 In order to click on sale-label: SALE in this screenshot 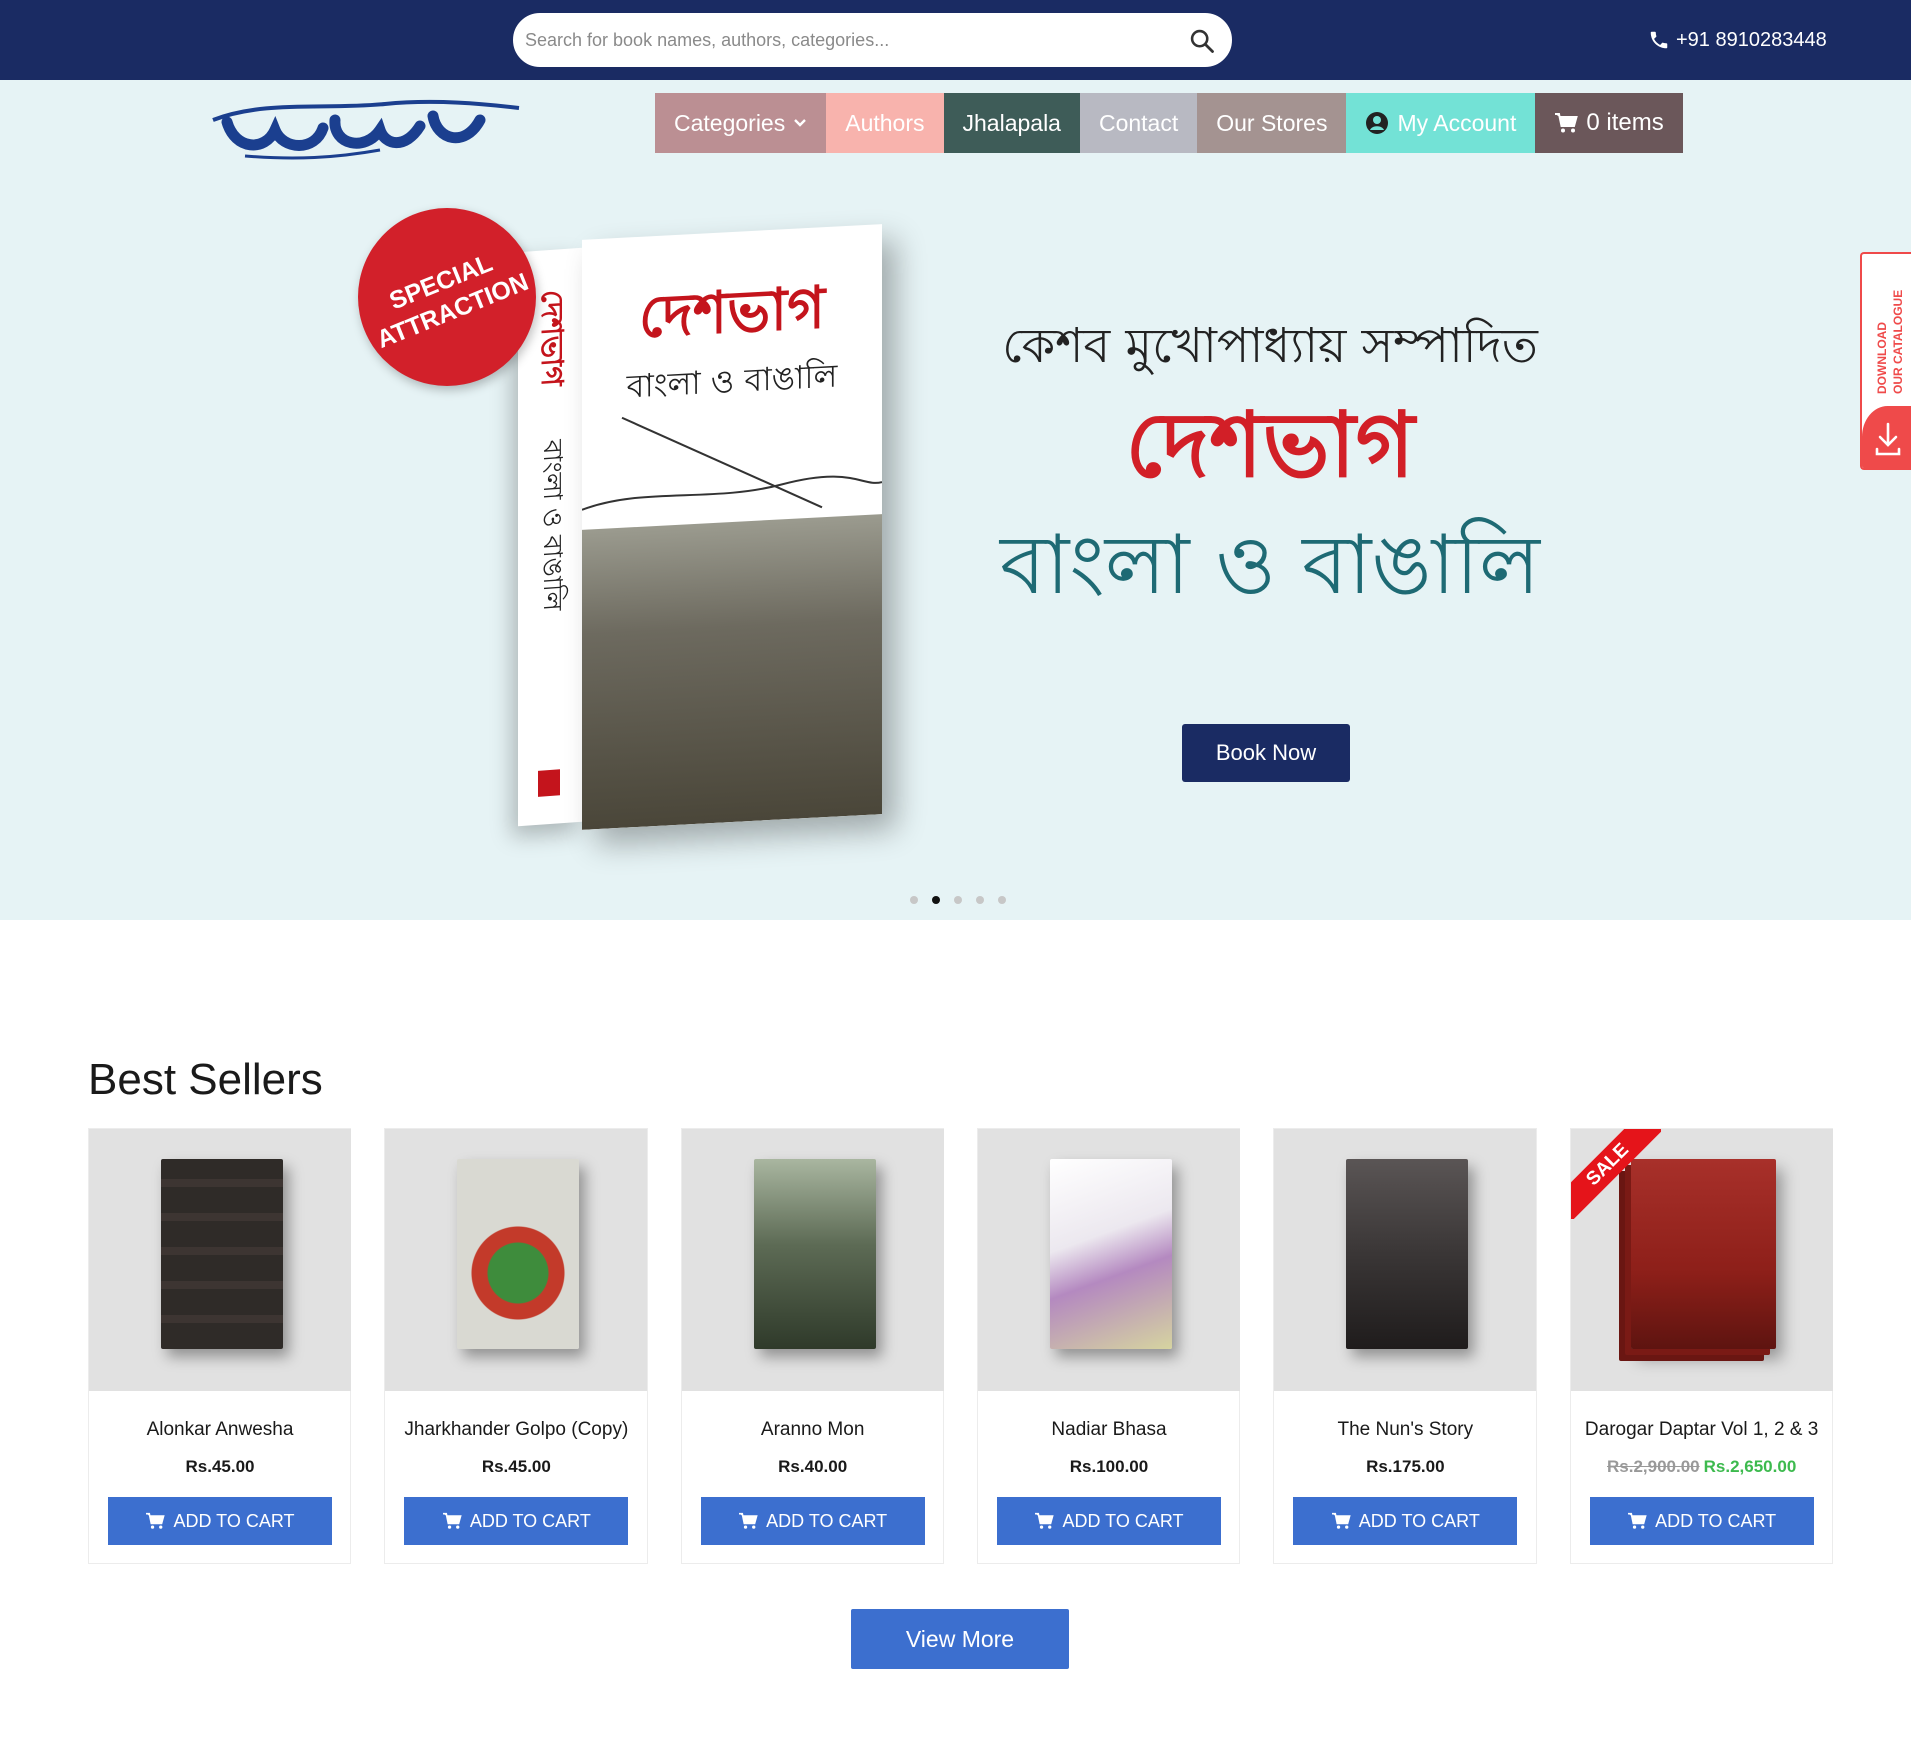, I will do `click(1615, 1174)`.